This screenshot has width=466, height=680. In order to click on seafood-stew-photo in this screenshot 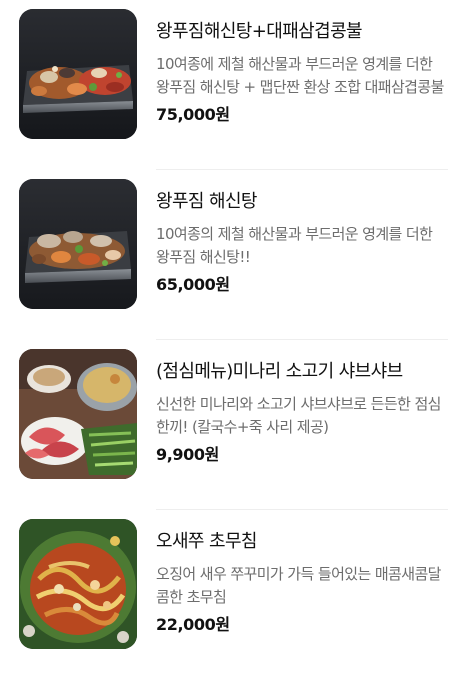, I will do `click(78, 244)`.